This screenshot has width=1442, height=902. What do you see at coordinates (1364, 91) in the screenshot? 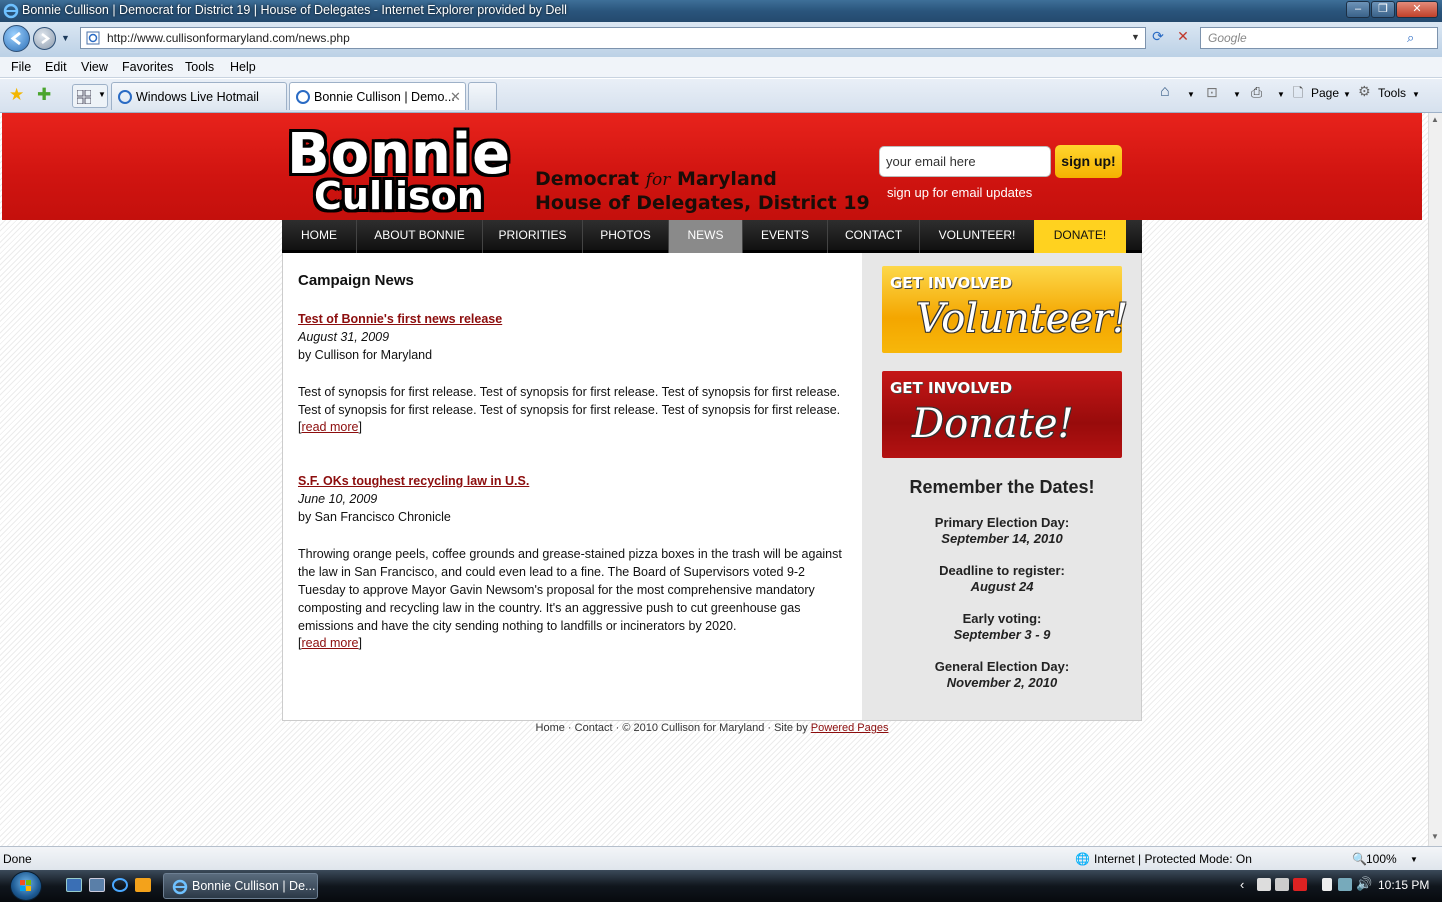
I see `gear-icon: ⚙` at bounding box center [1364, 91].